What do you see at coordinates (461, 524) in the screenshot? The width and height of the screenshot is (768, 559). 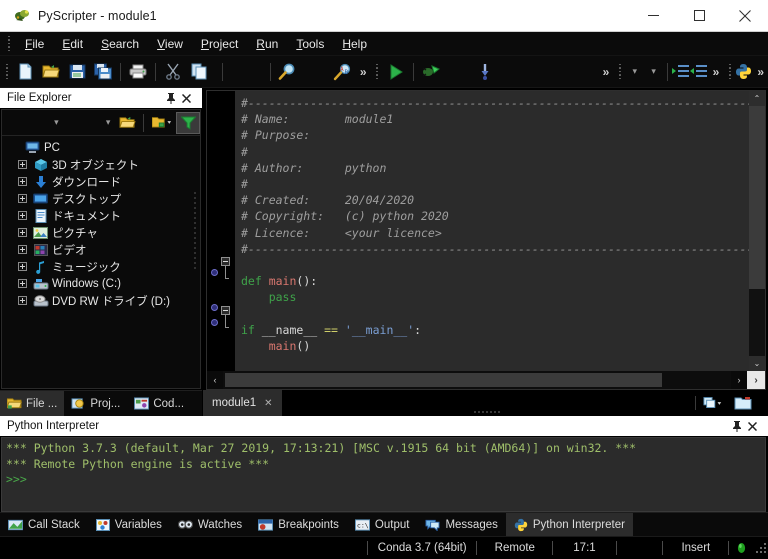 I see `tab-messages: Messages` at bounding box center [461, 524].